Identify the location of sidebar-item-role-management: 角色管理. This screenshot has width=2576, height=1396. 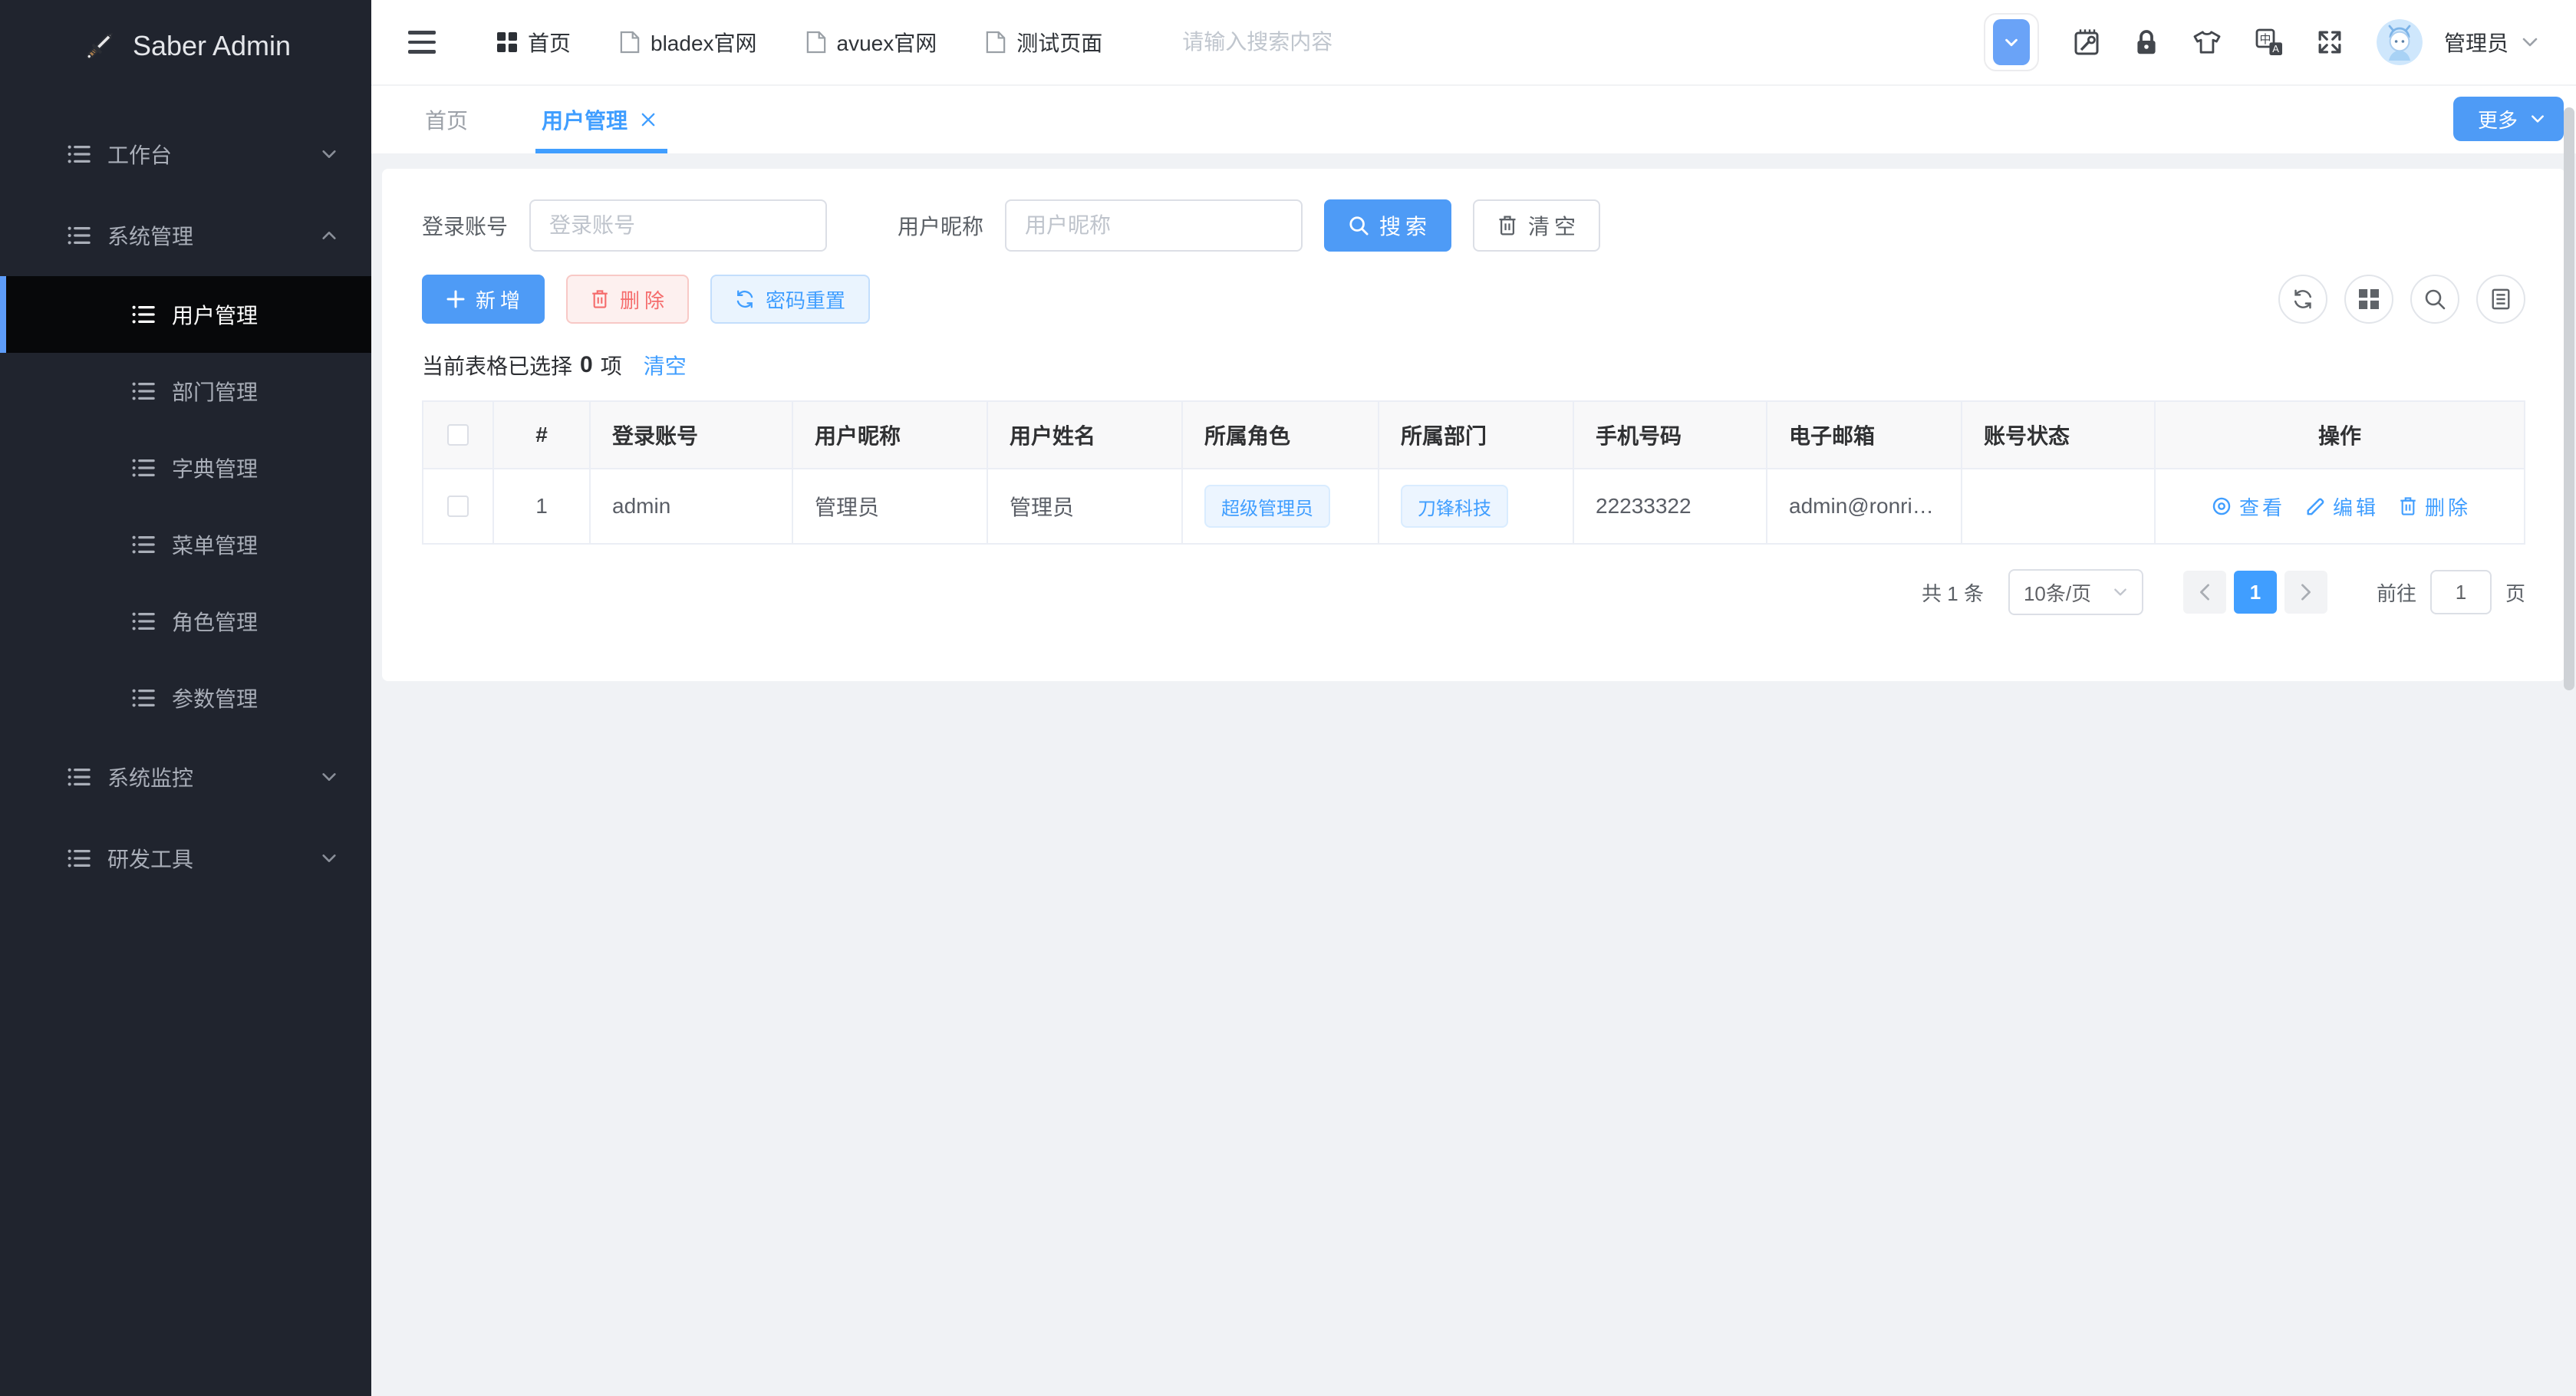
(185, 621).